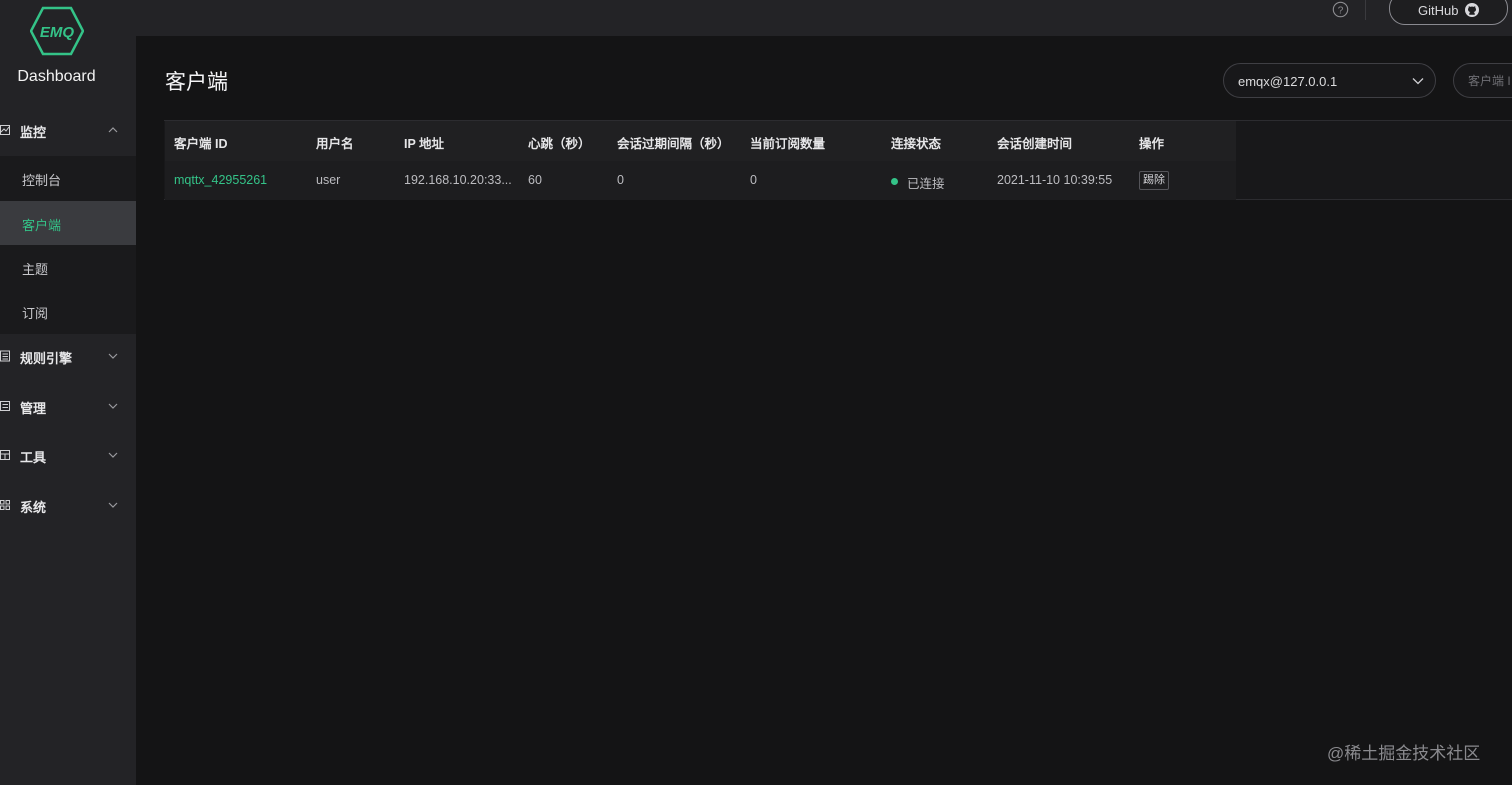 The image size is (1512, 785). Describe the element at coordinates (1404, 753) in the screenshot. I see `watermark: @稀土掘金技术社区` at that location.